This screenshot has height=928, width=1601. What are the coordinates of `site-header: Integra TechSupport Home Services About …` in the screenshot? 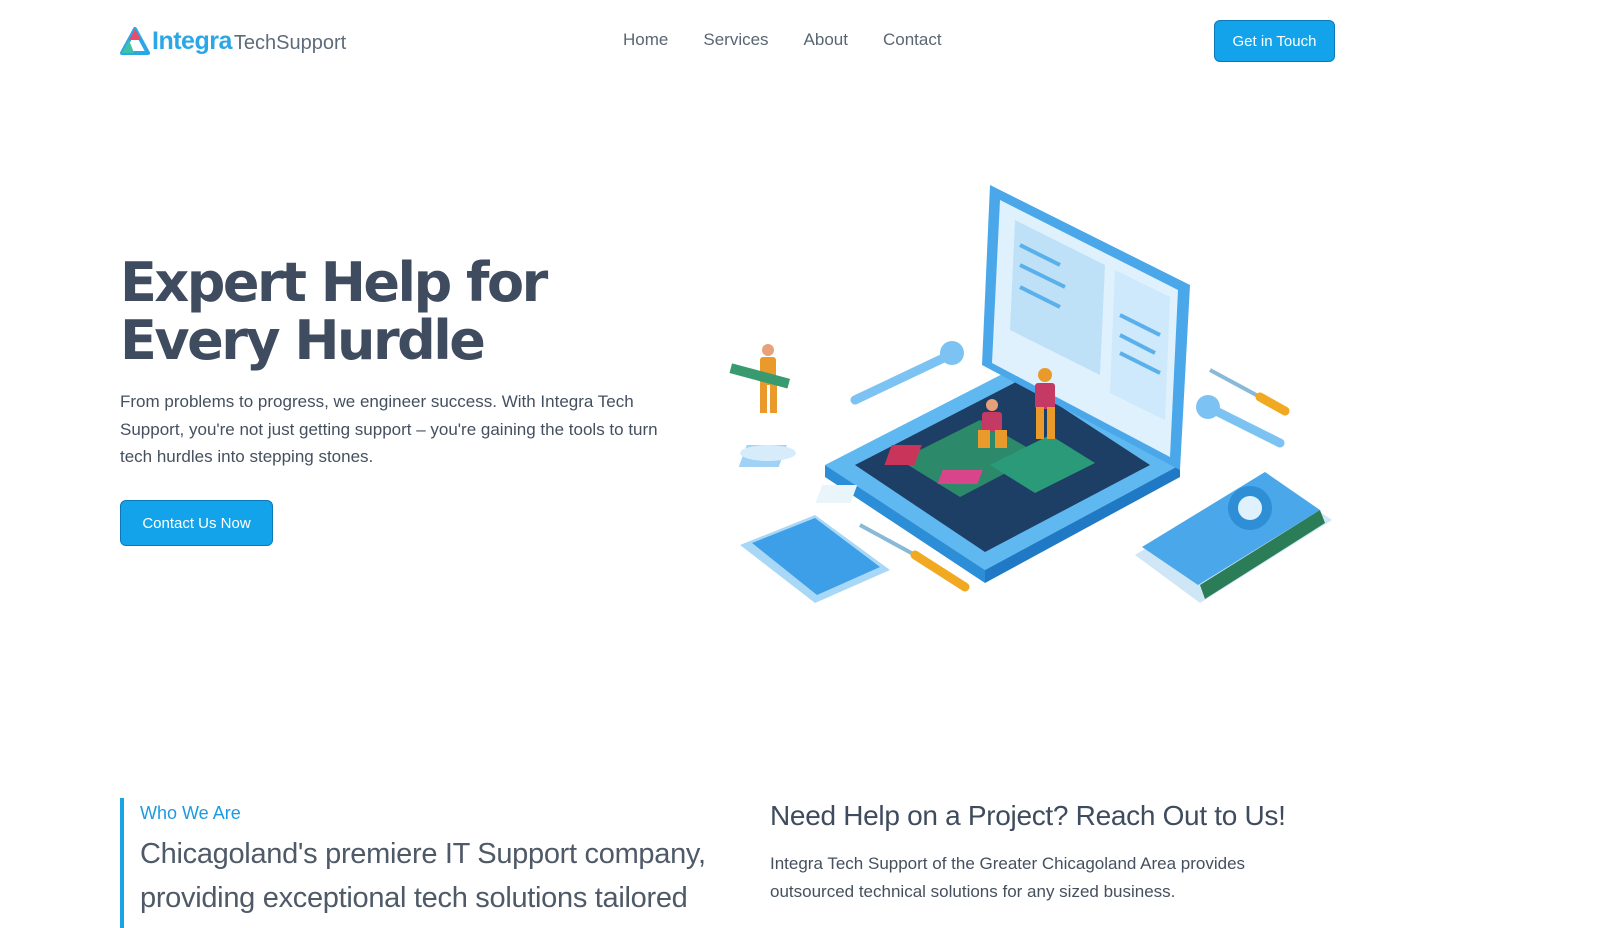 It's located at (800, 42).